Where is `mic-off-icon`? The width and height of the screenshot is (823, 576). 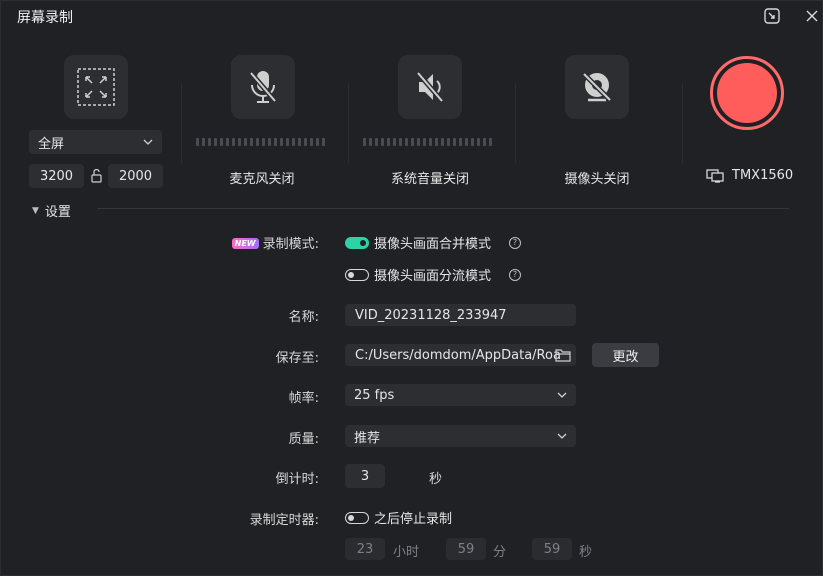
mic-off-icon is located at coordinates (263, 87).